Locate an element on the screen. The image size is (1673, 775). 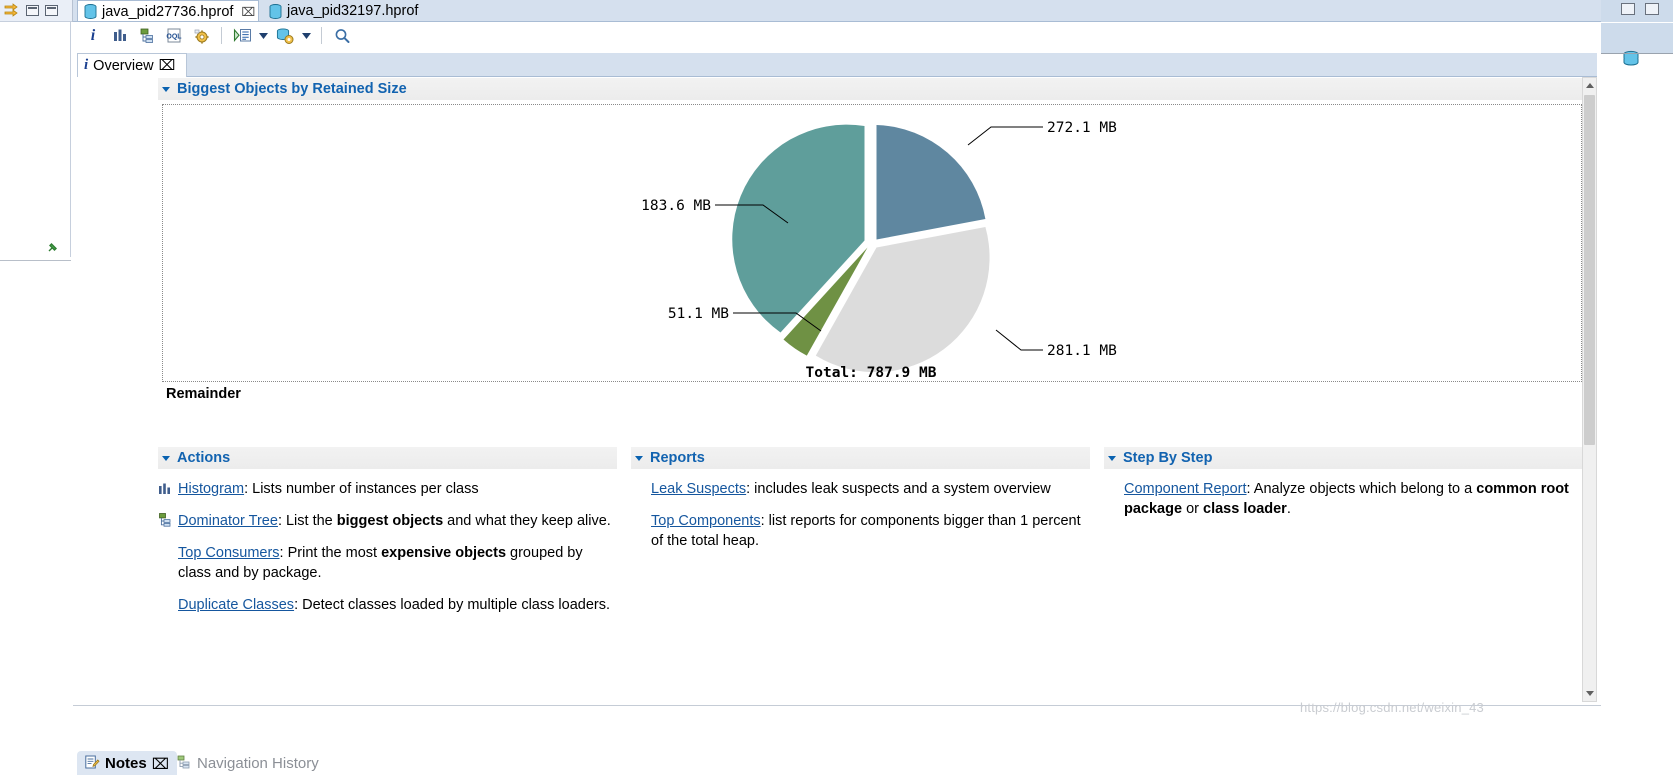
editor-tab-label: java_pid27736.hprof is located at coordinates (168, 11).